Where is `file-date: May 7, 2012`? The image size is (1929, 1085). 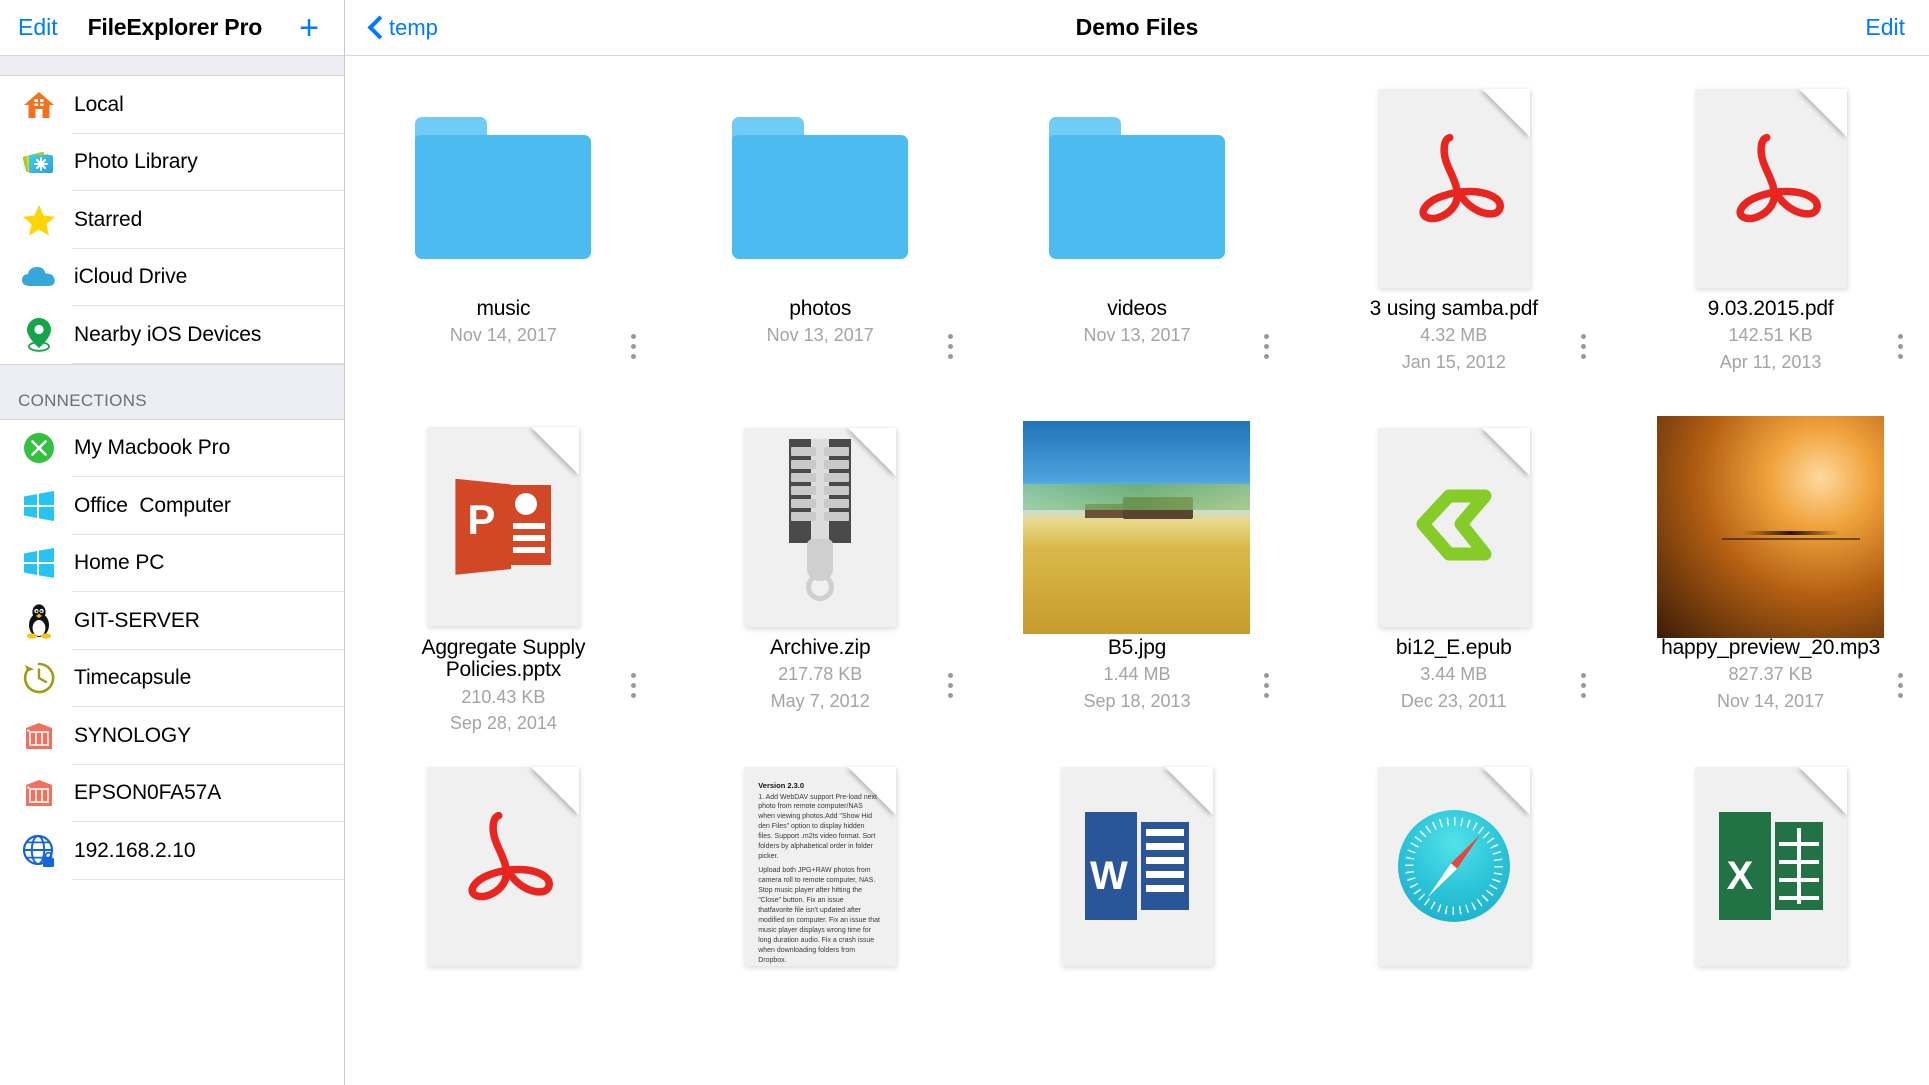 file-date: May 7, 2012 is located at coordinates (820, 700).